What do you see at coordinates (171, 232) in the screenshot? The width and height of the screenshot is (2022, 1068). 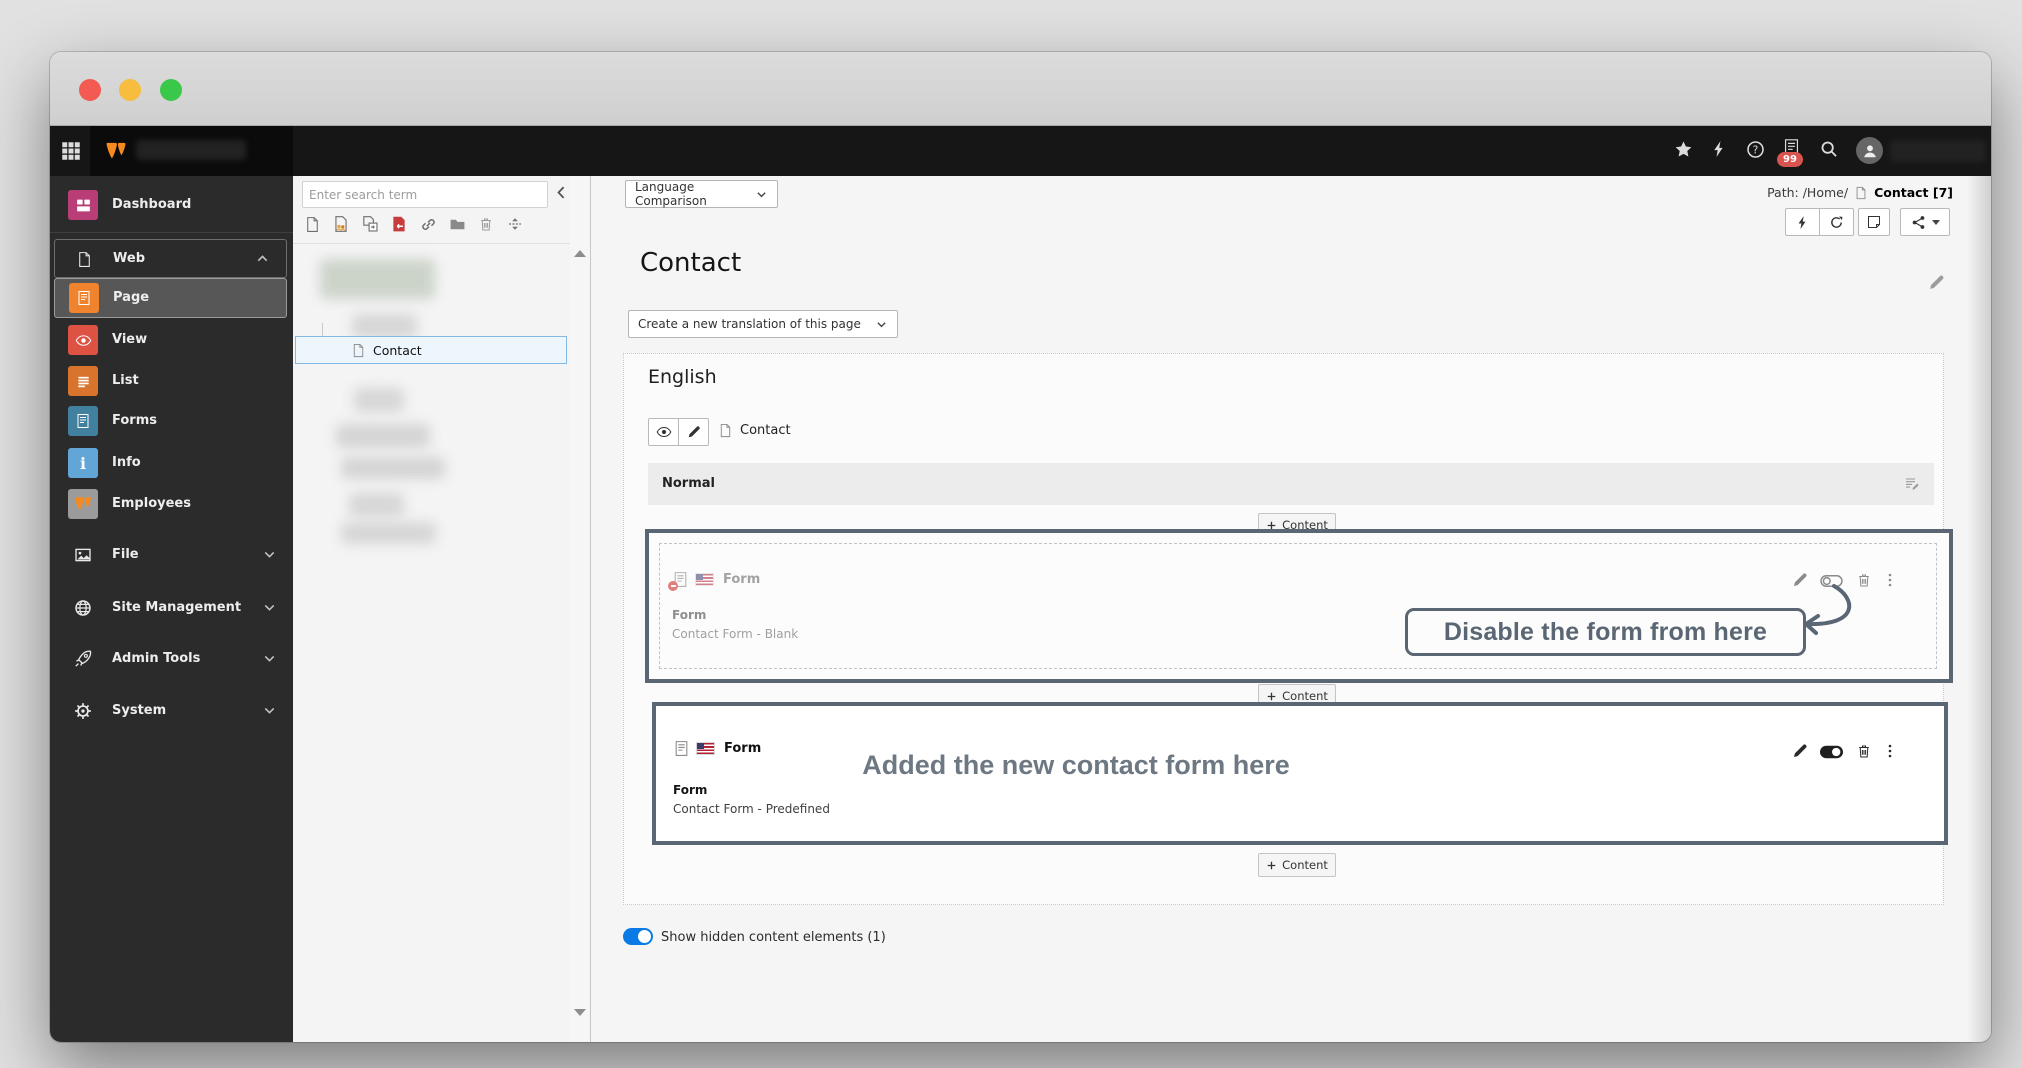 I see `sidebar-divider` at bounding box center [171, 232].